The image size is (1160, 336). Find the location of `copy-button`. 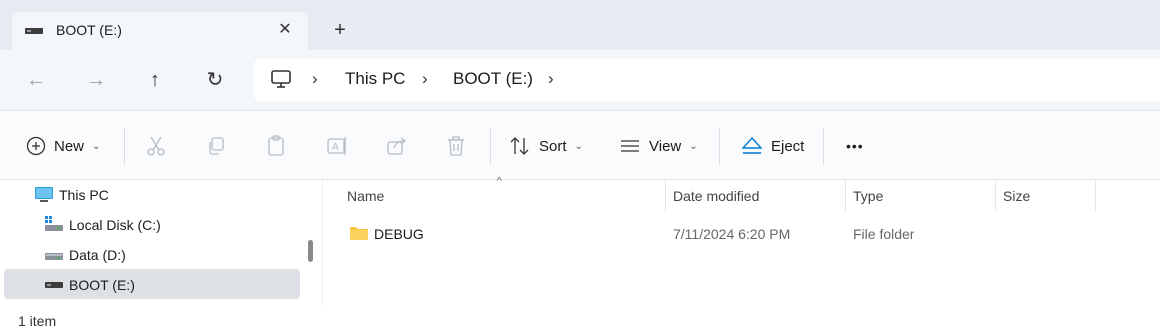

copy-button is located at coordinates (216, 146).